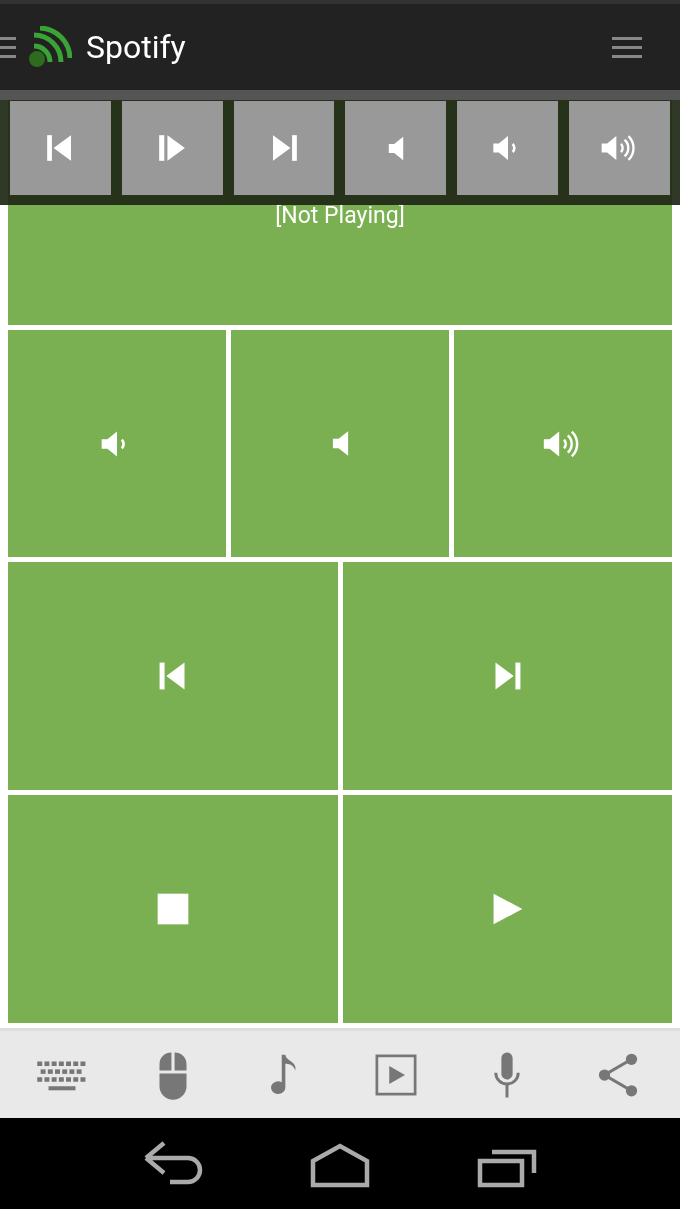  Describe the element at coordinates (136, 47) in the screenshot. I see `app-title: Spotify` at that location.